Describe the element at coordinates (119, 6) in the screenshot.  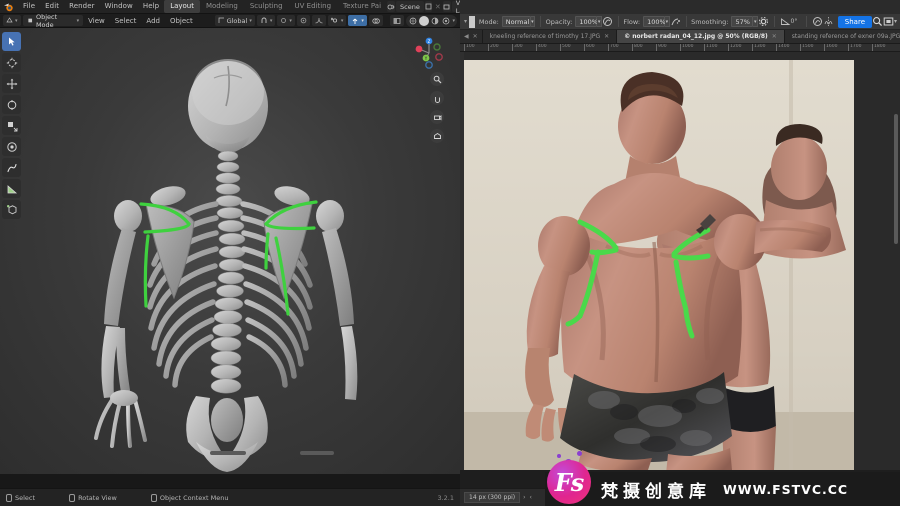
I see `menu-window: Window` at that location.